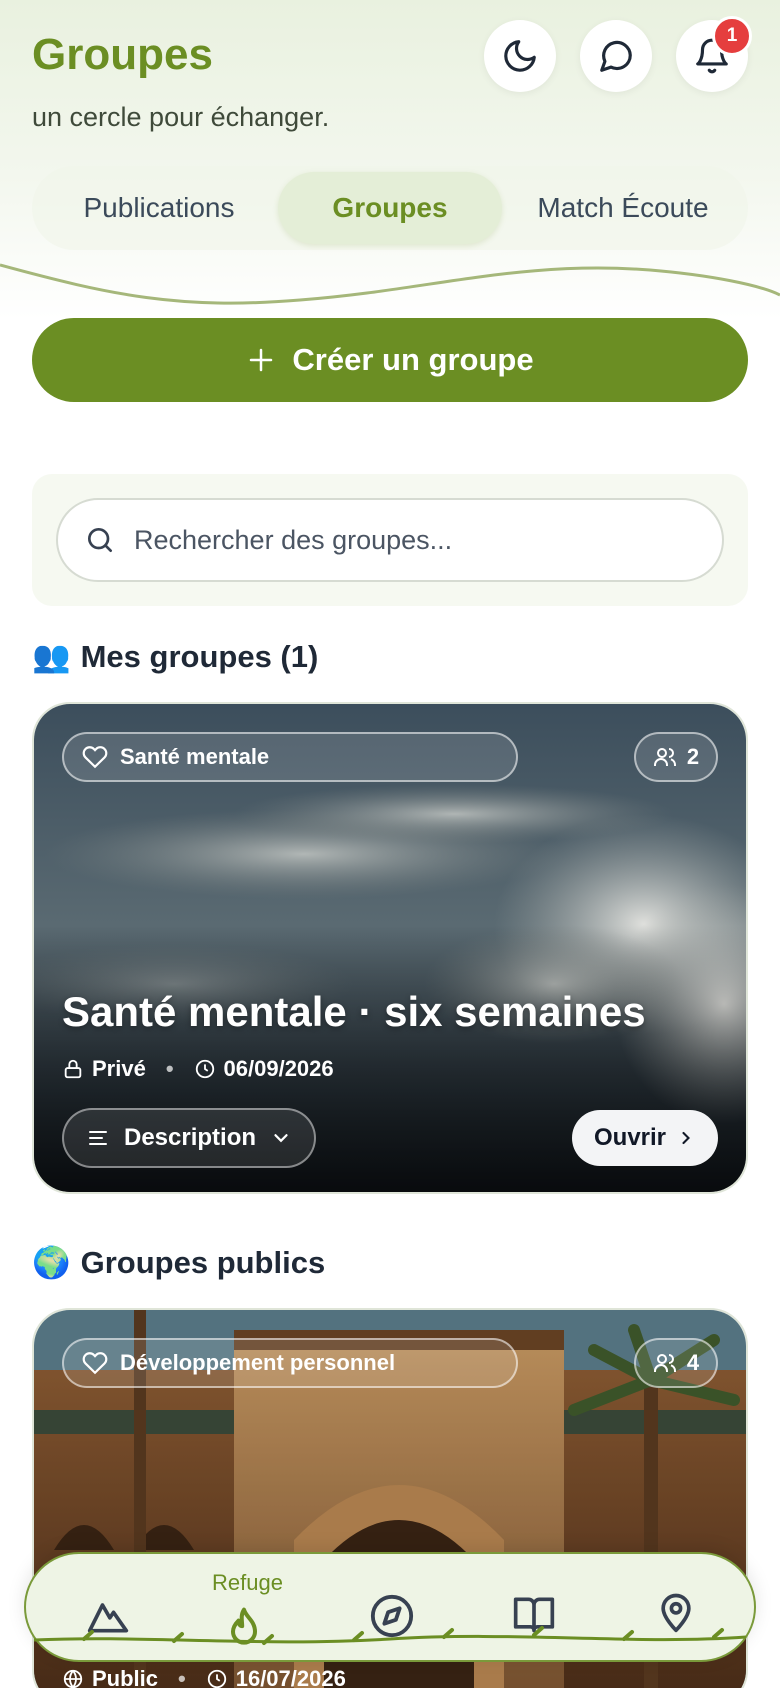 The width and height of the screenshot is (780, 1688). What do you see at coordinates (693, 756) in the screenshot?
I see `members-count: 2` at bounding box center [693, 756].